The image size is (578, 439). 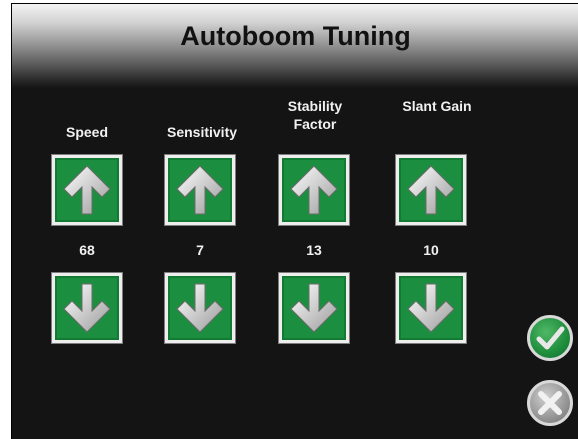 What do you see at coordinates (87, 250) in the screenshot?
I see `speed-value: 68` at bounding box center [87, 250].